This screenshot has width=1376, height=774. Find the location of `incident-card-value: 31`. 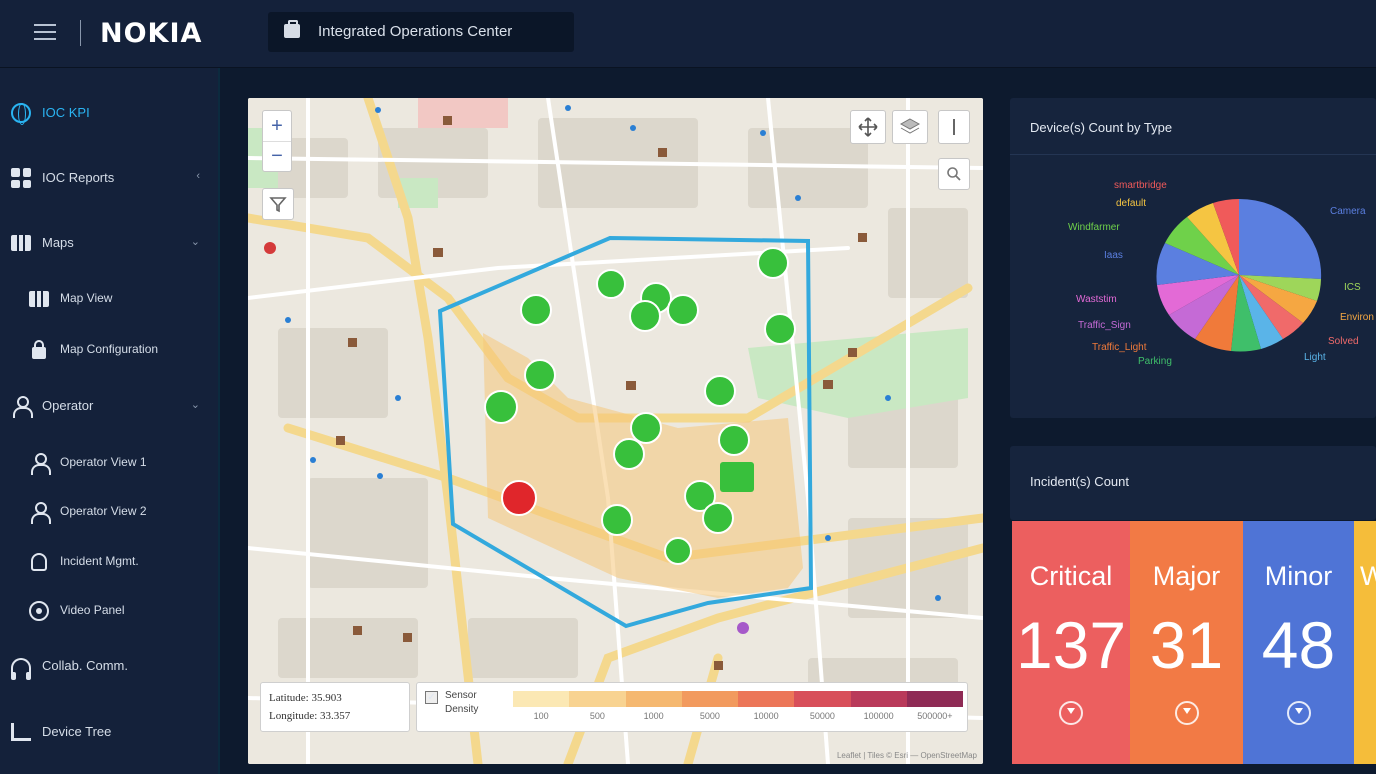

incident-card-value: 31 is located at coordinates (1186, 645).